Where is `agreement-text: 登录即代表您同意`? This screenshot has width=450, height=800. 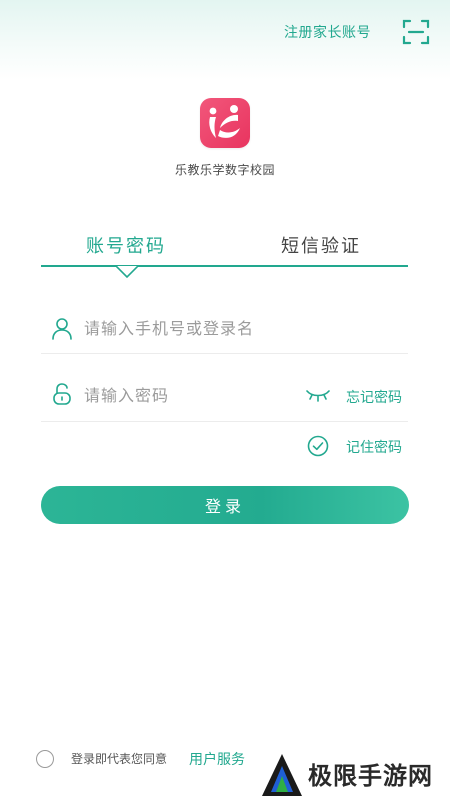
agreement-text: 登录即代表您同意 is located at coordinates (119, 759).